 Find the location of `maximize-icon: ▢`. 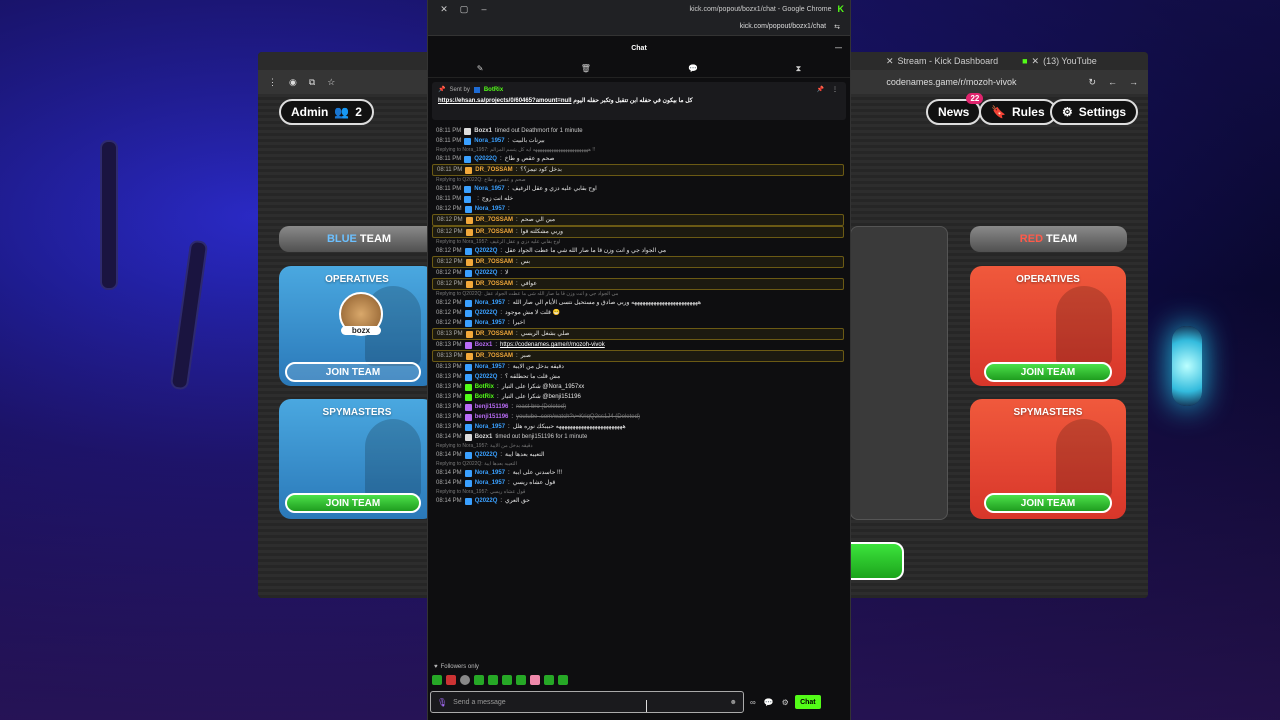

maximize-icon: ▢ is located at coordinates (464, 9).